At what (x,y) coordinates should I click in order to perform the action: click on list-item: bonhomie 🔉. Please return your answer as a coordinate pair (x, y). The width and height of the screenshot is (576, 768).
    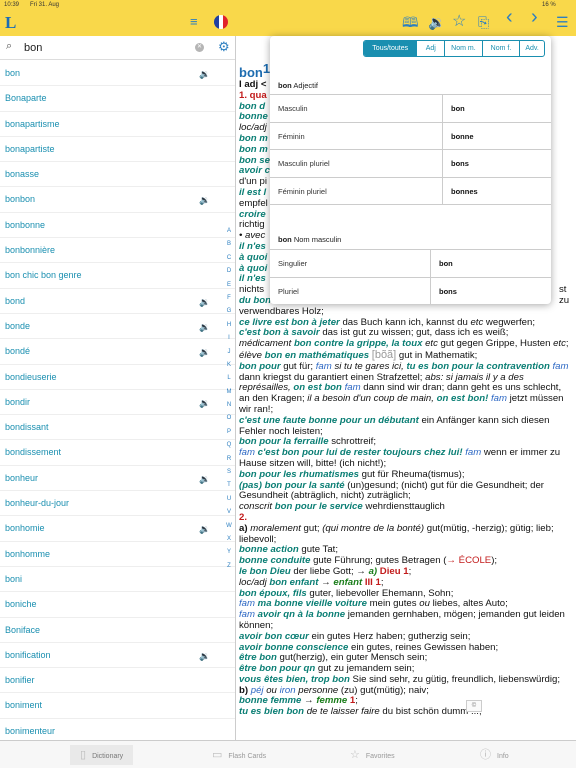
    Looking at the image, I should click on (117, 529).